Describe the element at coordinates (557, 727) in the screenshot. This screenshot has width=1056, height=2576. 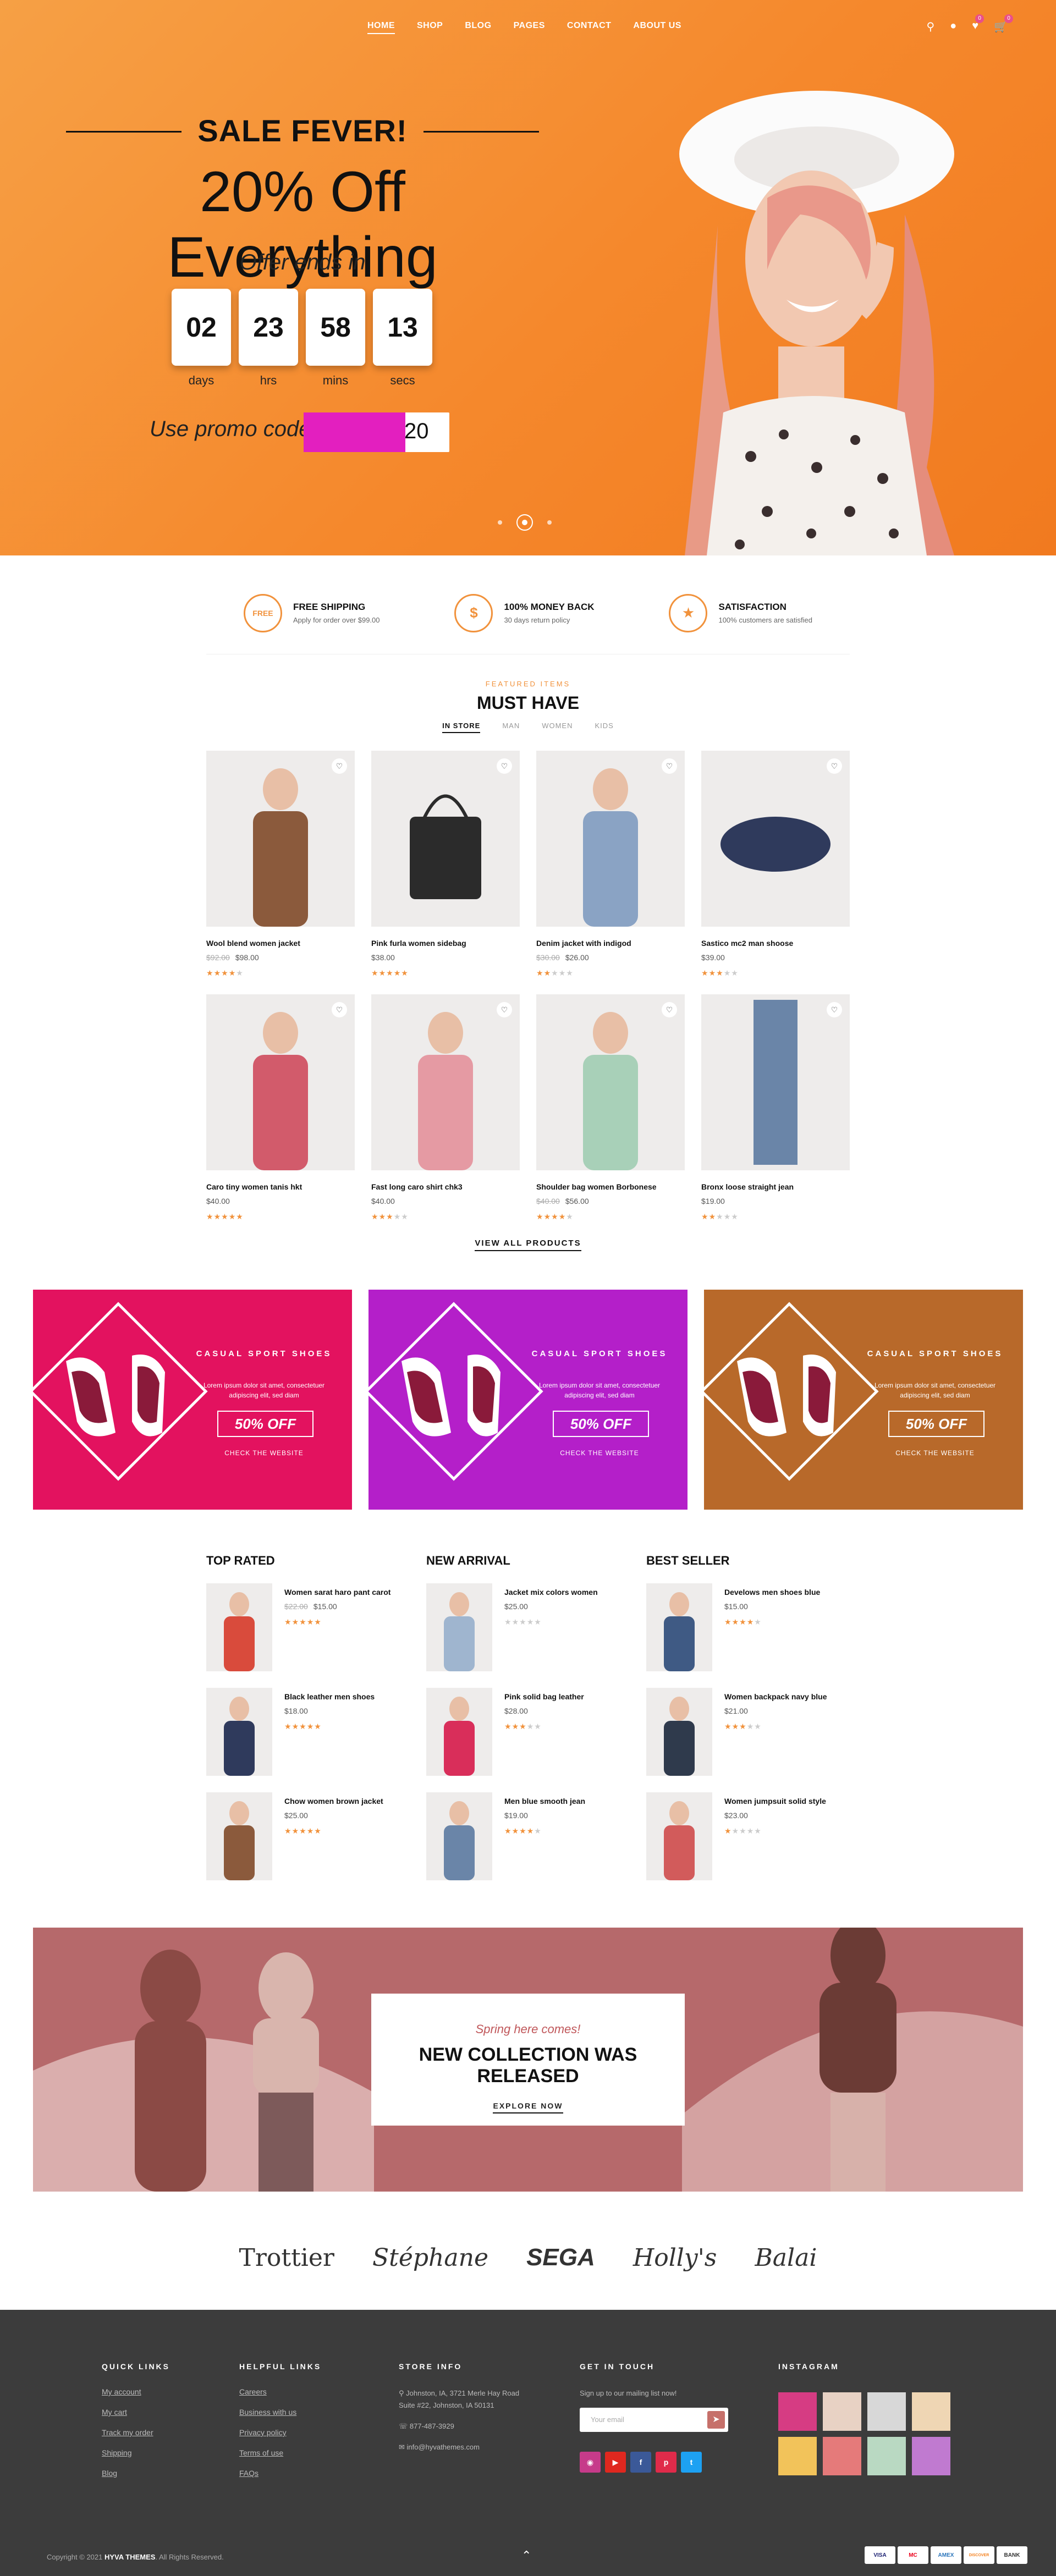
I see `tab-women: WOMEN` at that location.